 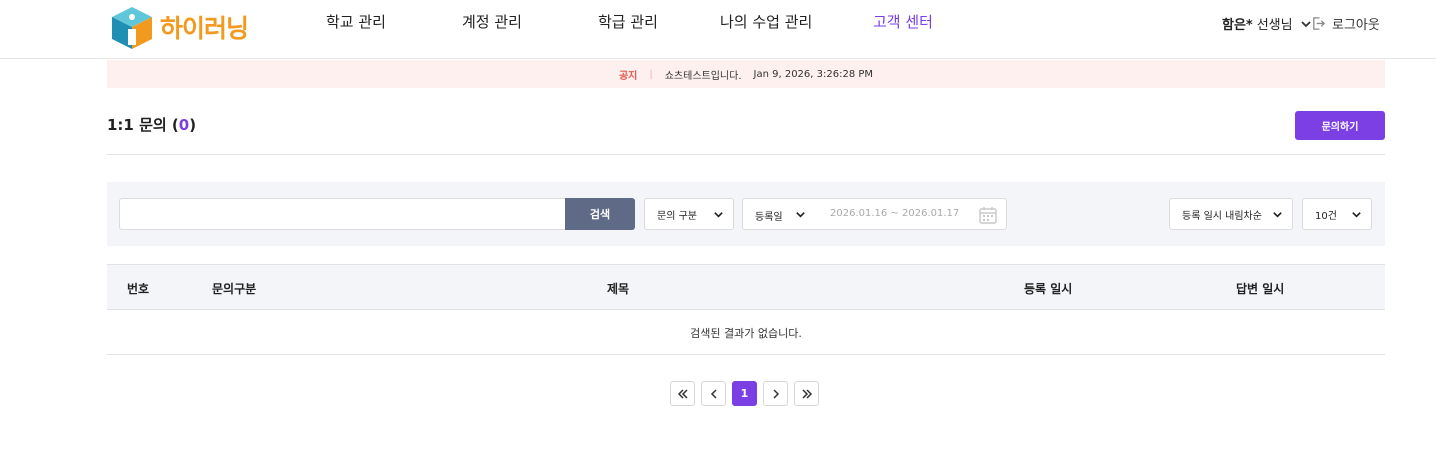 I want to click on column-header-registered-at: 등록 일시, so click(x=1048, y=289).